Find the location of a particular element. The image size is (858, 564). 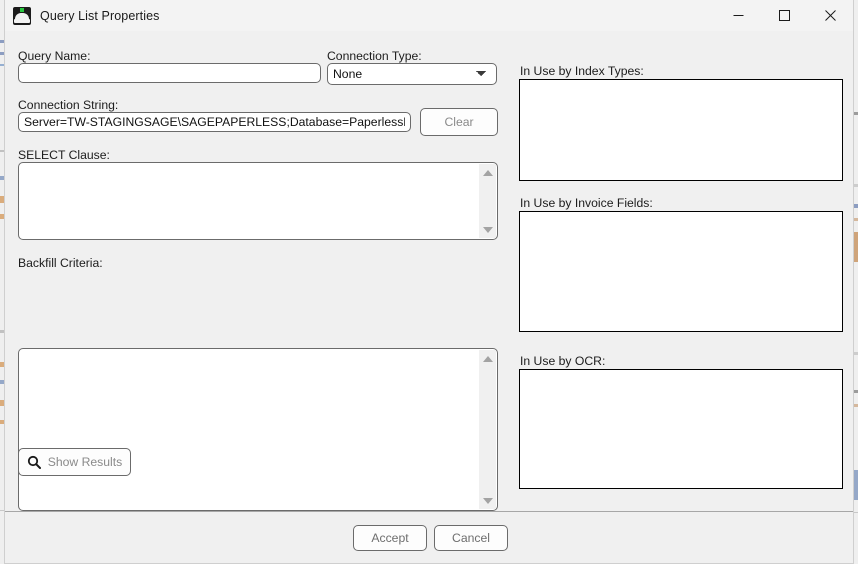

in-use-ocr-listbox is located at coordinates (681, 429).